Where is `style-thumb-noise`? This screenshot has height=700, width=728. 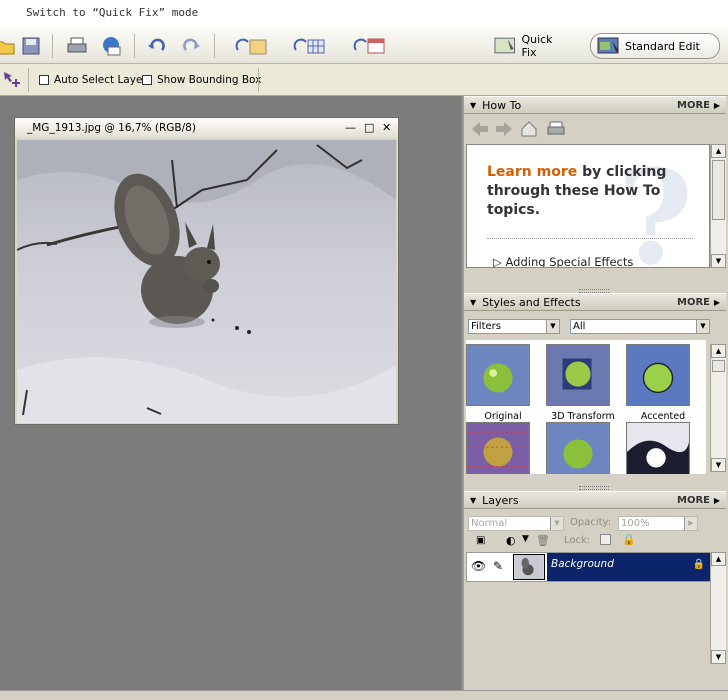 style-thumb-noise is located at coordinates (503, 448).